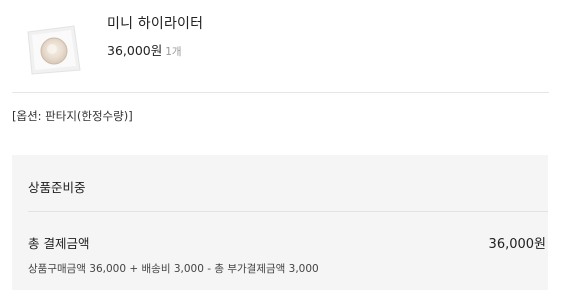 The image size is (563, 290). Describe the element at coordinates (155, 23) in the screenshot. I see `product-name: 미니 하이라이터` at that location.